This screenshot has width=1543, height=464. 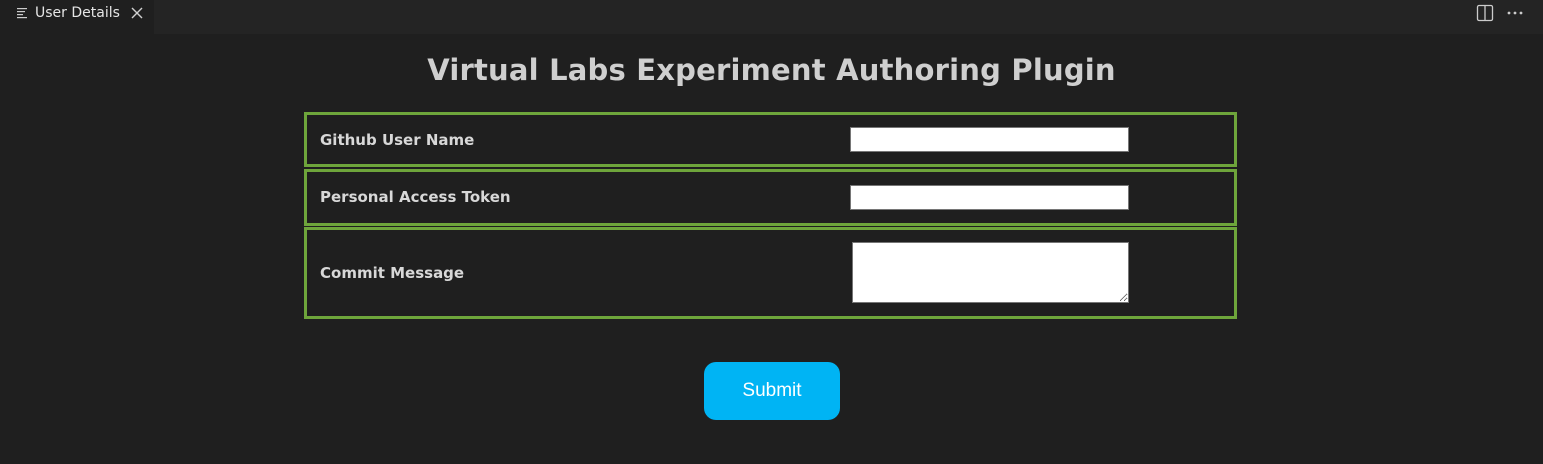 I want to click on page-title: Virtual Labs Experiment Authoring Plugin, so click(x=771, y=70).